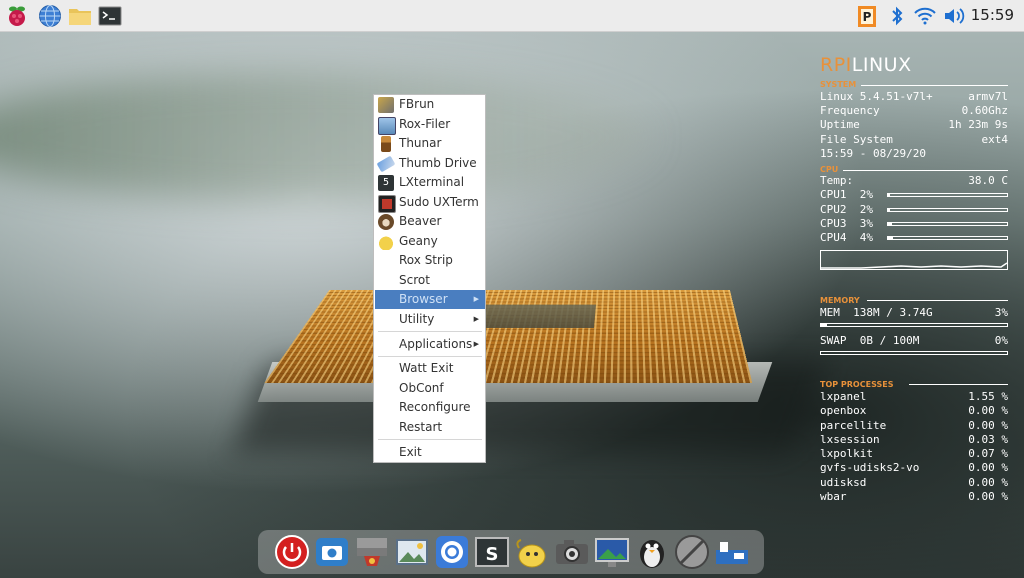  I want to click on process-row: lxsession 0.03 %, so click(914, 440).